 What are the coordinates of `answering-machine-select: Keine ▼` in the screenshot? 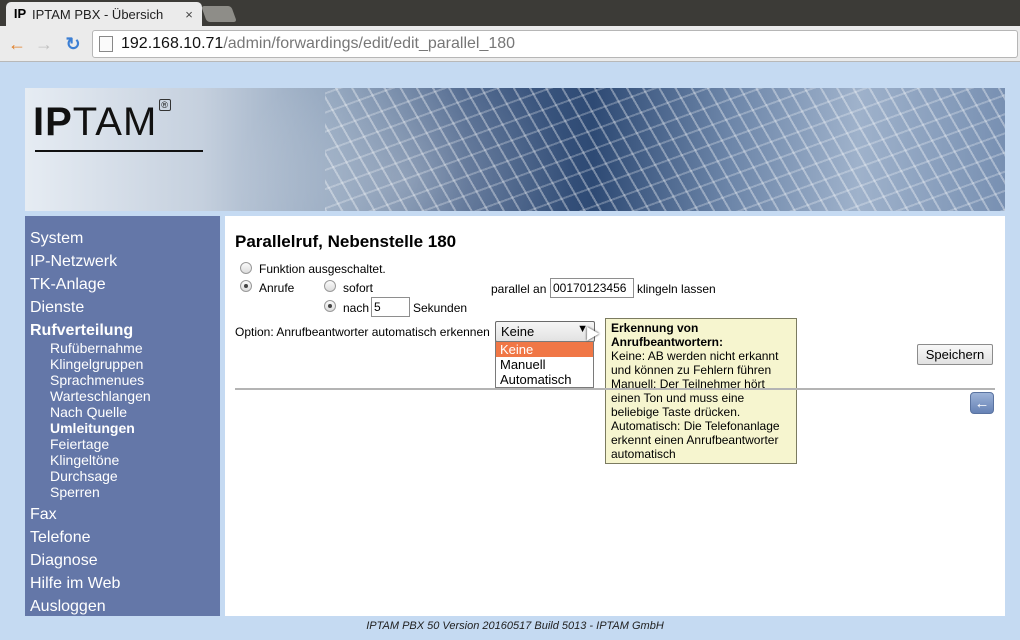 It's located at (545, 331).